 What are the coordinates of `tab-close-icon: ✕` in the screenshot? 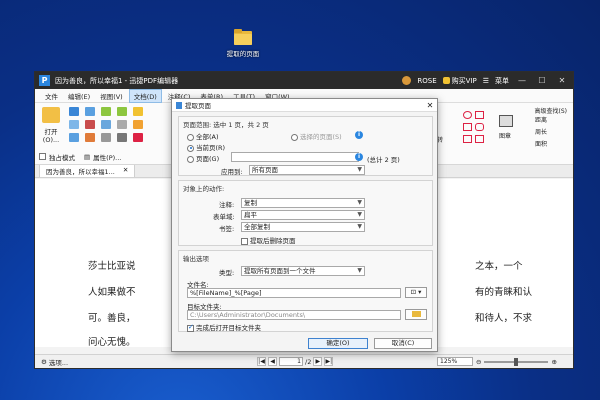 It's located at (125, 171).